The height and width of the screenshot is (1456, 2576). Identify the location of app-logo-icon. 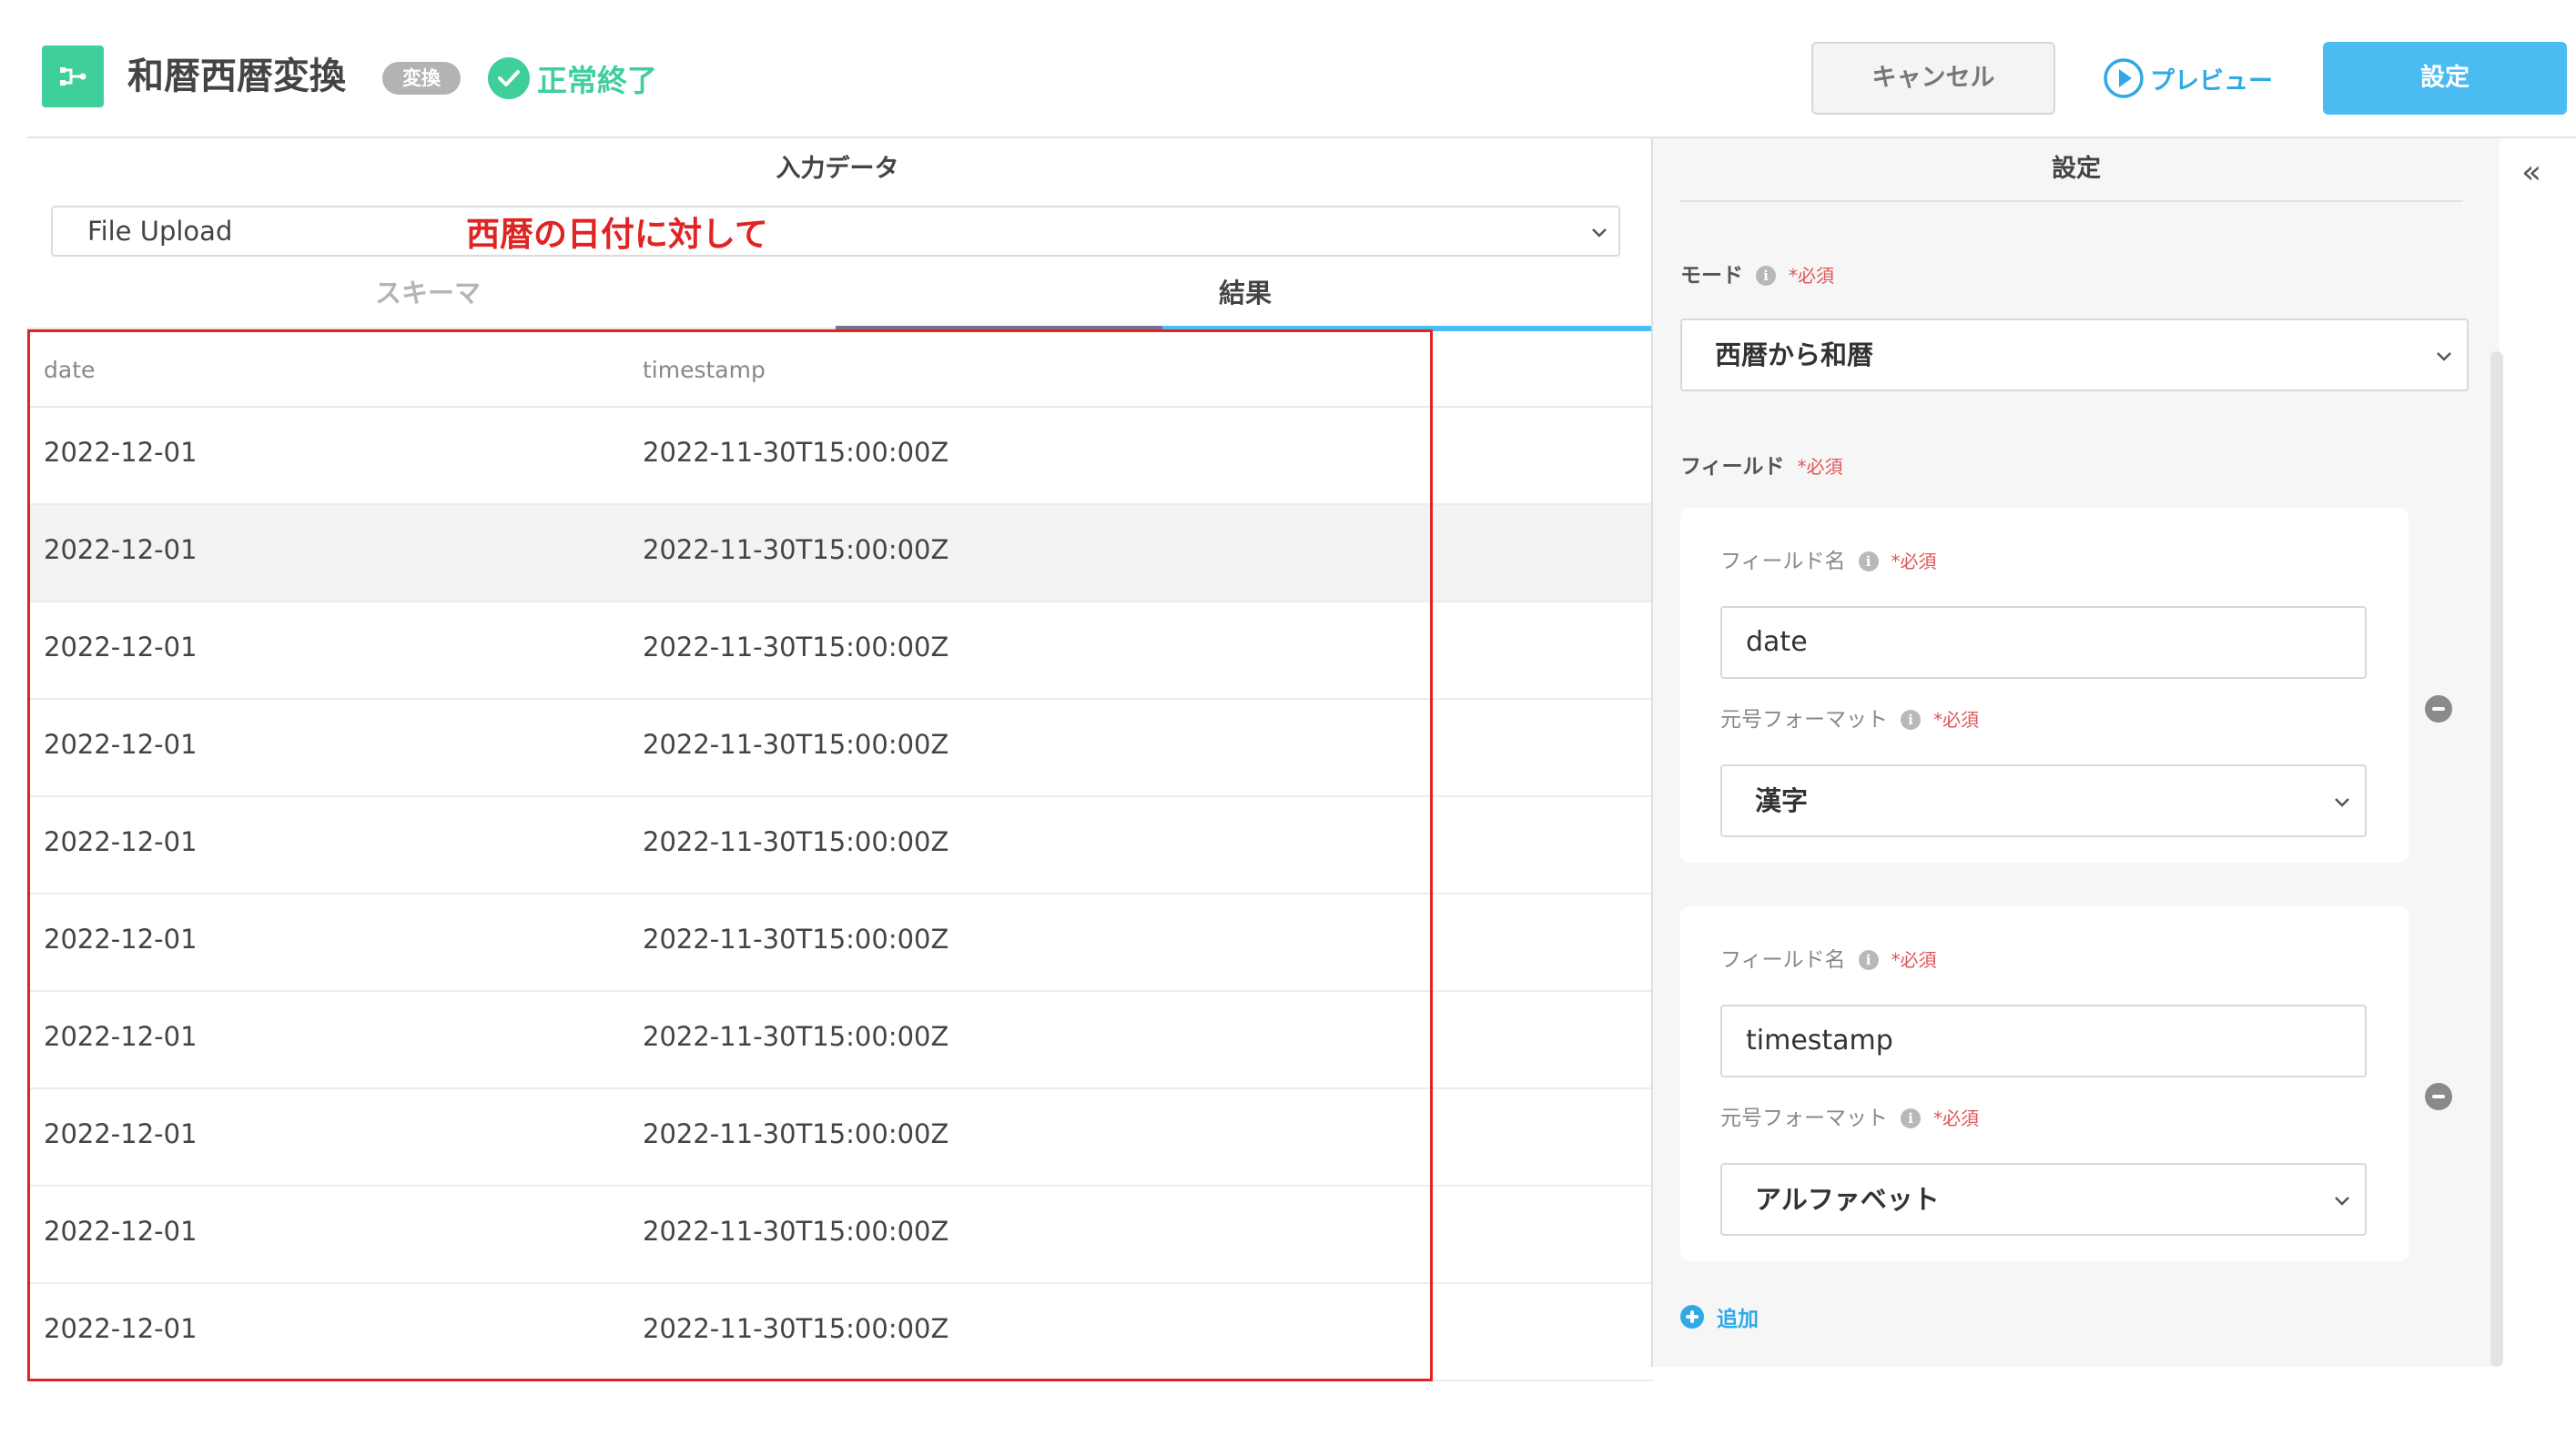
(73, 77).